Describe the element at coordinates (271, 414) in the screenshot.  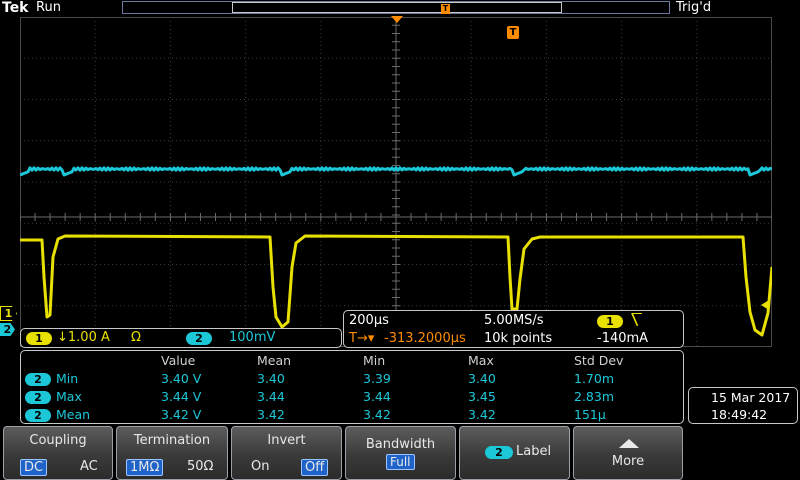
I see `row-mean: 3.42` at that location.